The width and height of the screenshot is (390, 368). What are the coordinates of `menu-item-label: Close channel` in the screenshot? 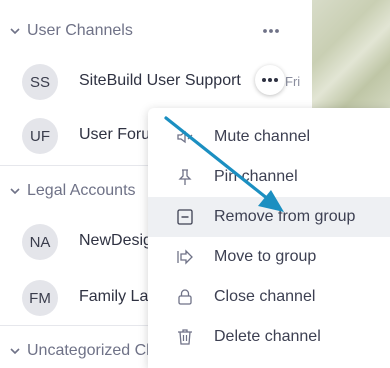 It's located at (265, 296).